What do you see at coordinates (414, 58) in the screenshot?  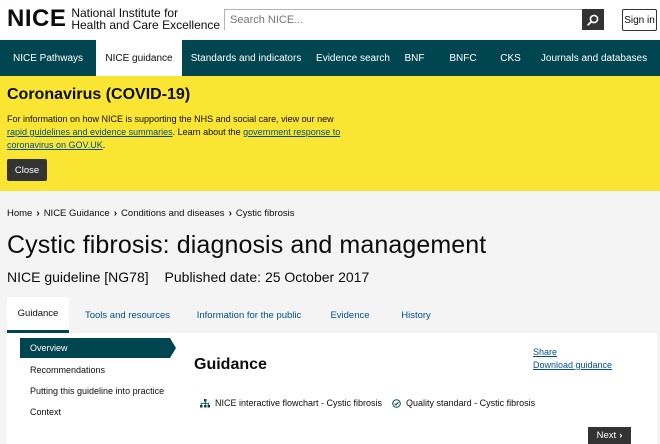 I see `nav-item-bnf: BNF` at bounding box center [414, 58].